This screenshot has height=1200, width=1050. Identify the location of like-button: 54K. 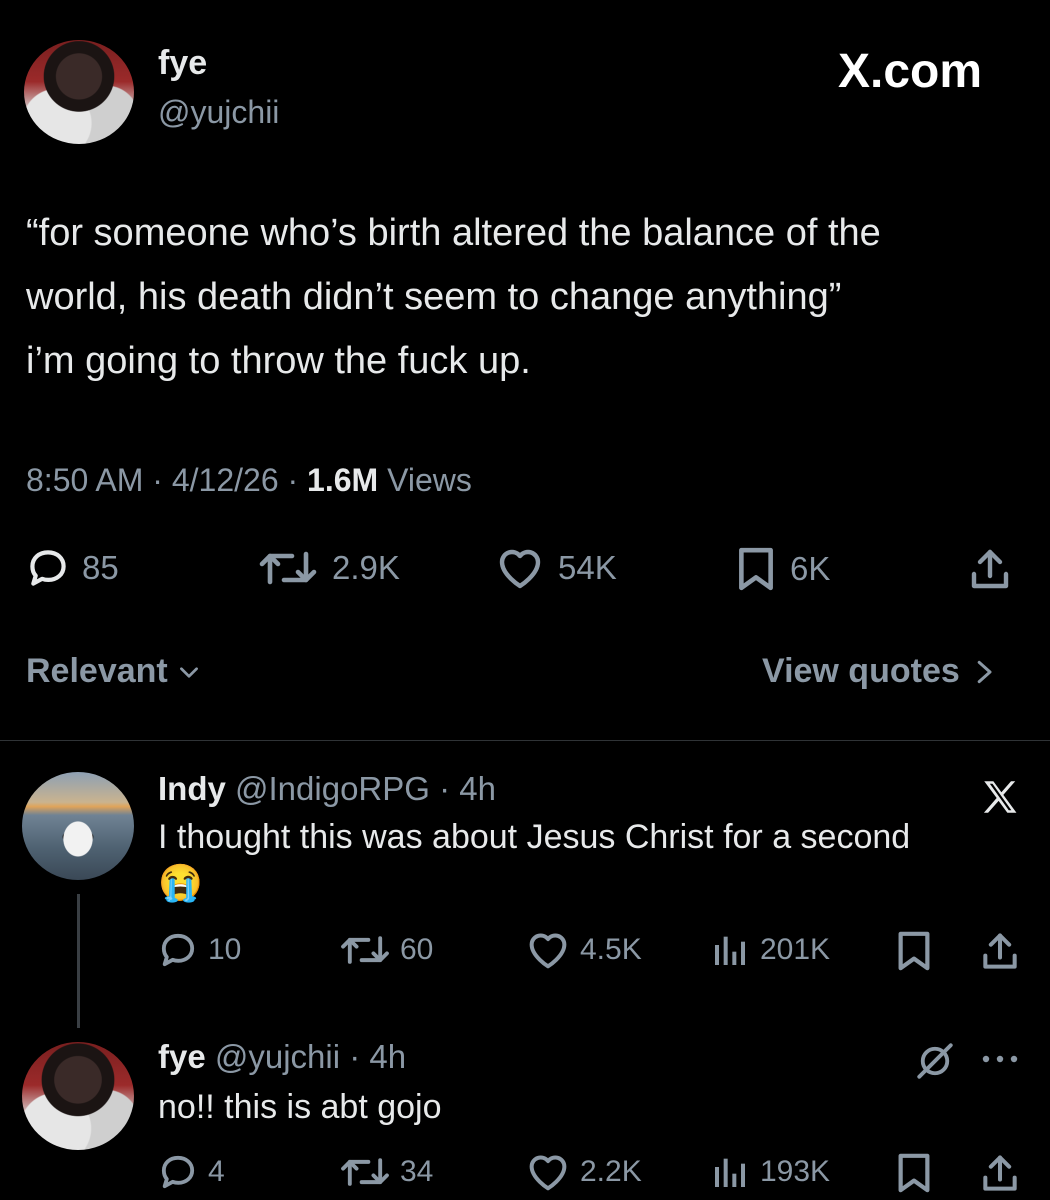
(555, 568).